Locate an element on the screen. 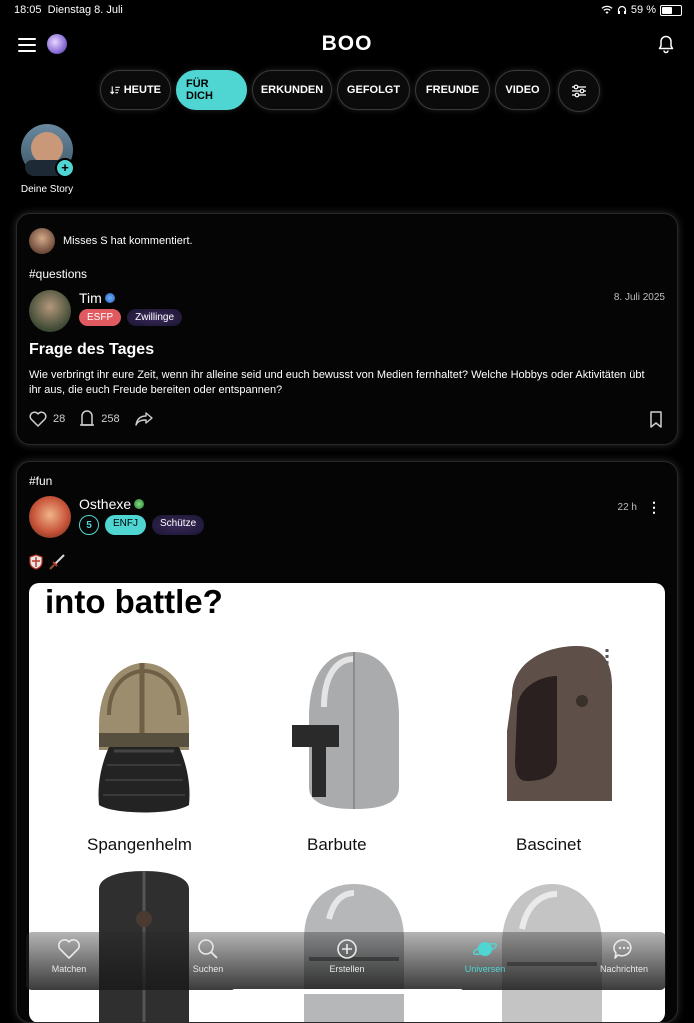 The width and height of the screenshot is (694, 1023). nav-universen: Universen is located at coordinates (485, 956).